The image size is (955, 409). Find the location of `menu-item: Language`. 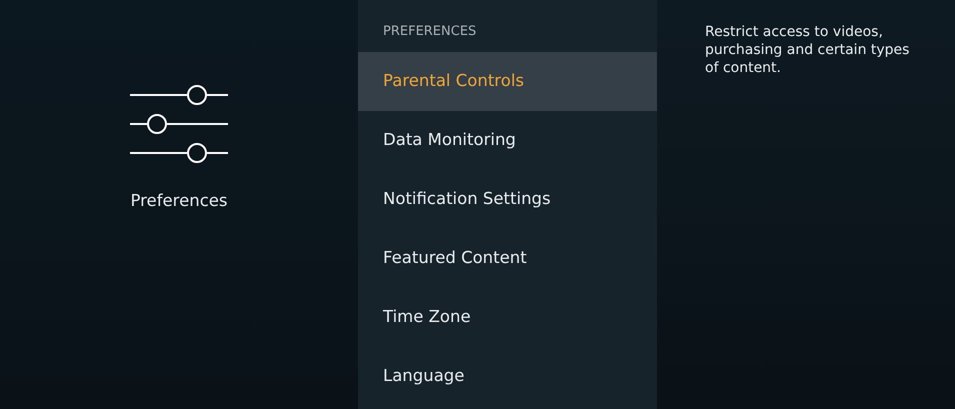

menu-item: Language is located at coordinates (507, 376).